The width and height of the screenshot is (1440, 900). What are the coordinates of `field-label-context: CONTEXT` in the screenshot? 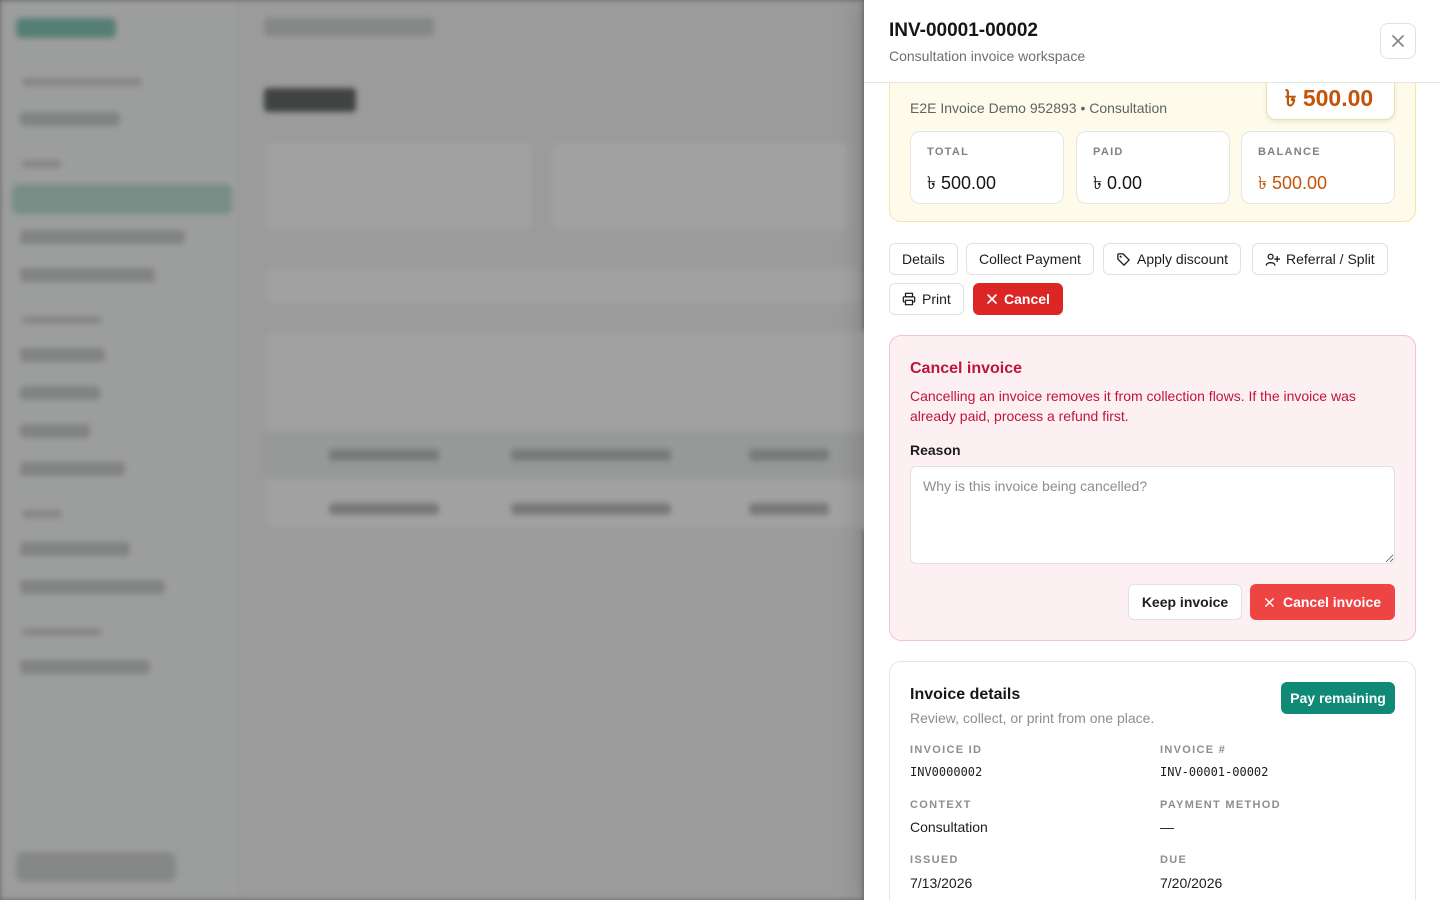 It's located at (941, 805).